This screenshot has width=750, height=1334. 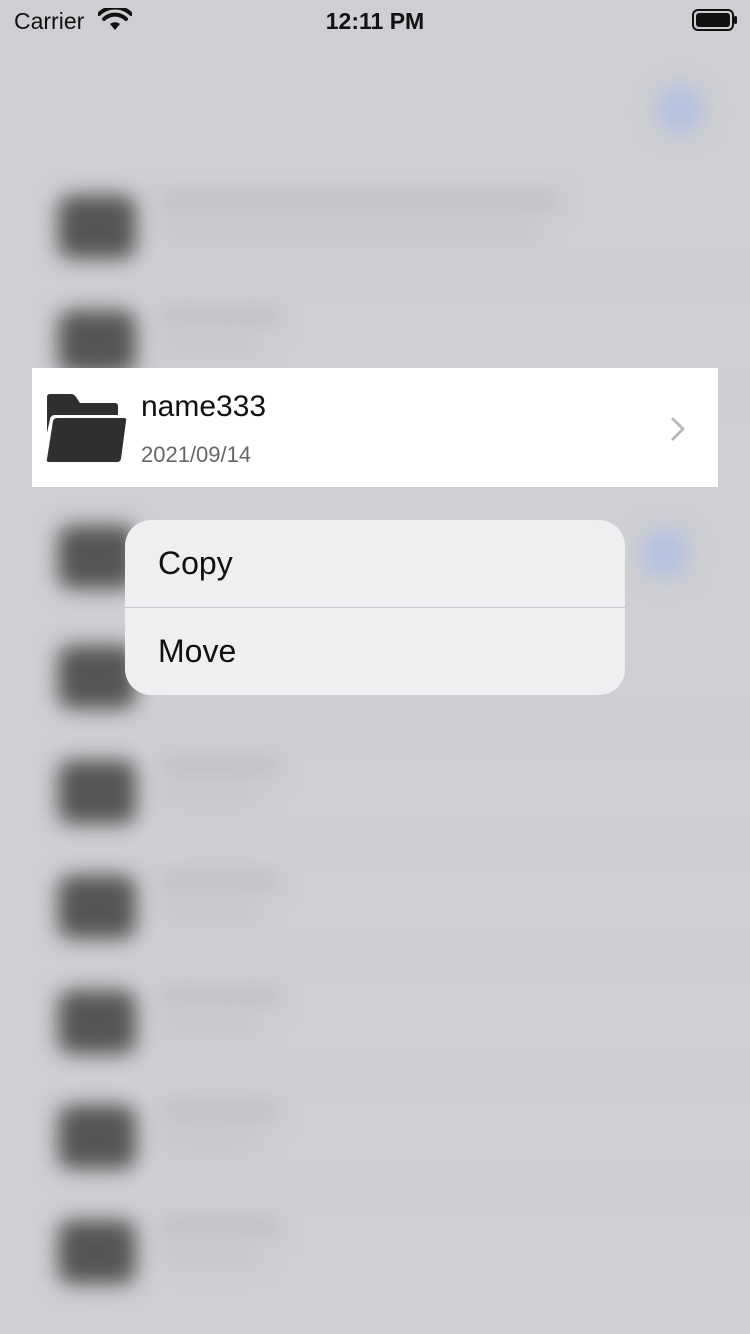 What do you see at coordinates (375, 427) in the screenshot?
I see `focused-folder-row: name333 2021/09/14` at bounding box center [375, 427].